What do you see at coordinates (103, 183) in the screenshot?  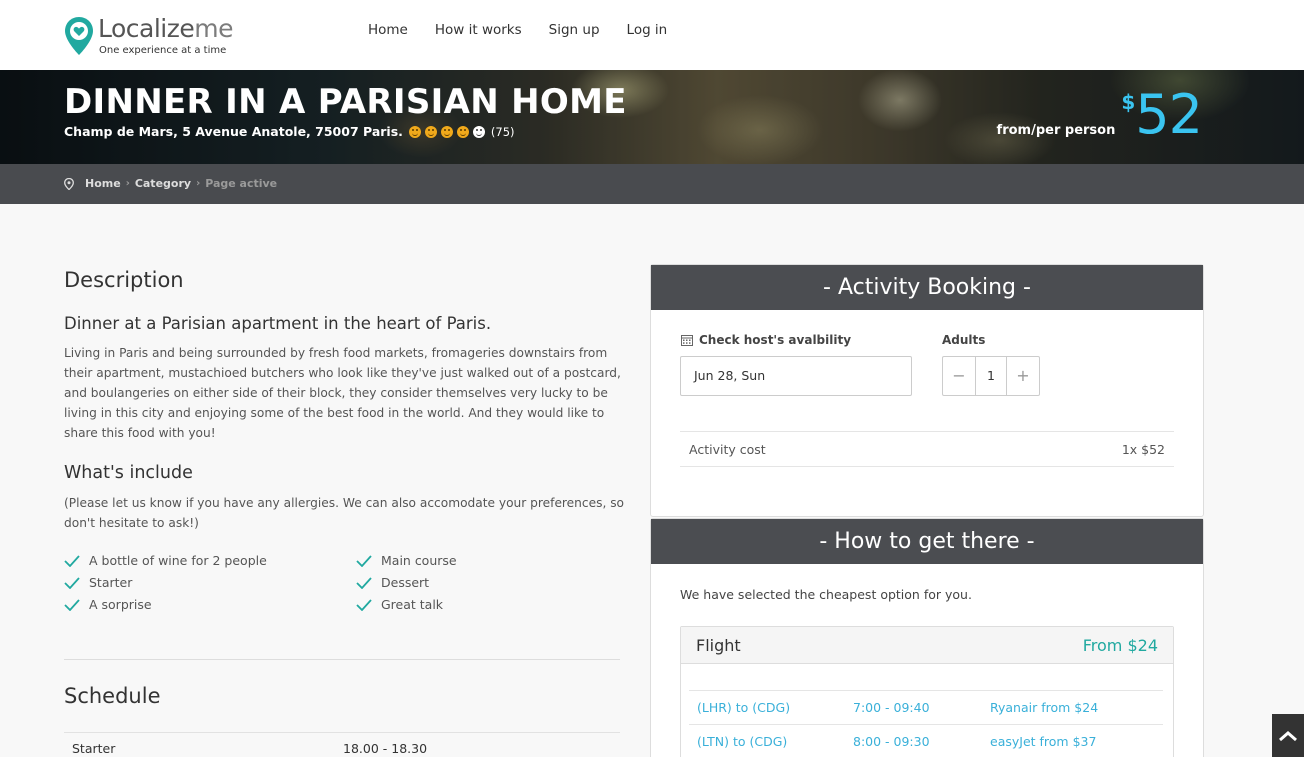 I see `breadcrumb-home: Home` at bounding box center [103, 183].